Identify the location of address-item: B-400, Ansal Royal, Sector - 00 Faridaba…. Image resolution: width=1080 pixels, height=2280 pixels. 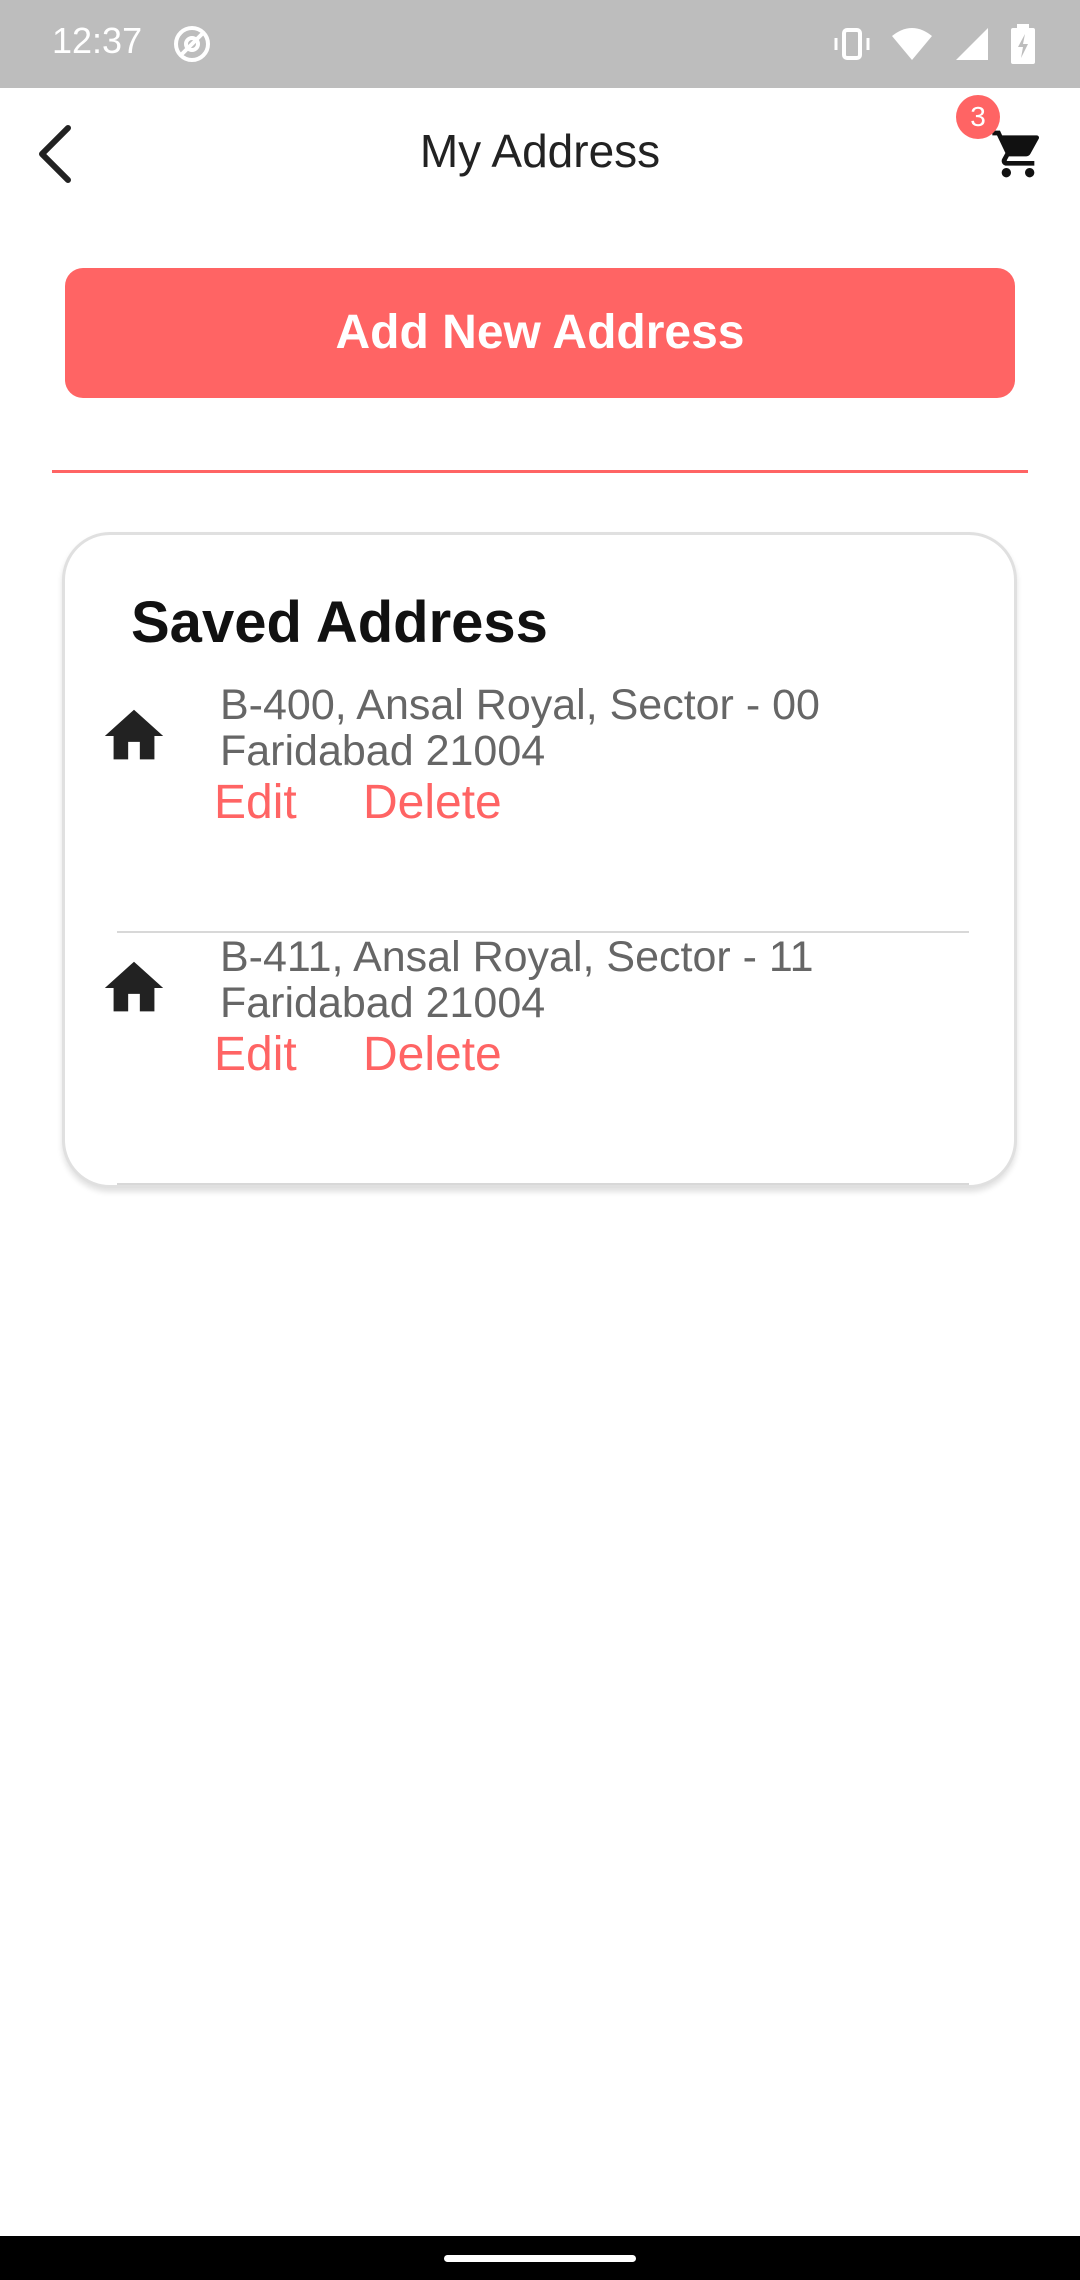
(542, 807).